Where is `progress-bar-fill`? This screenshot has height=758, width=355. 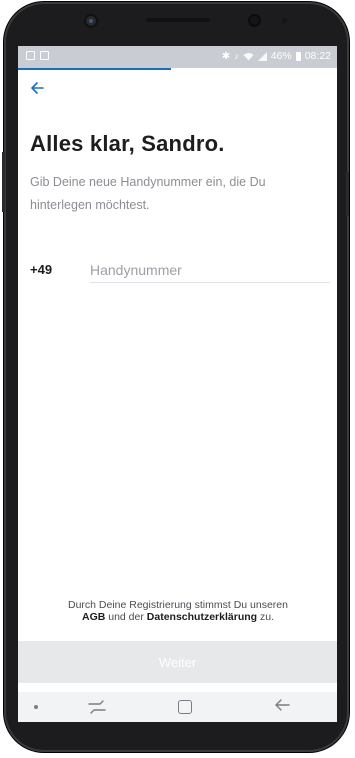
progress-bar-fill is located at coordinates (95, 69).